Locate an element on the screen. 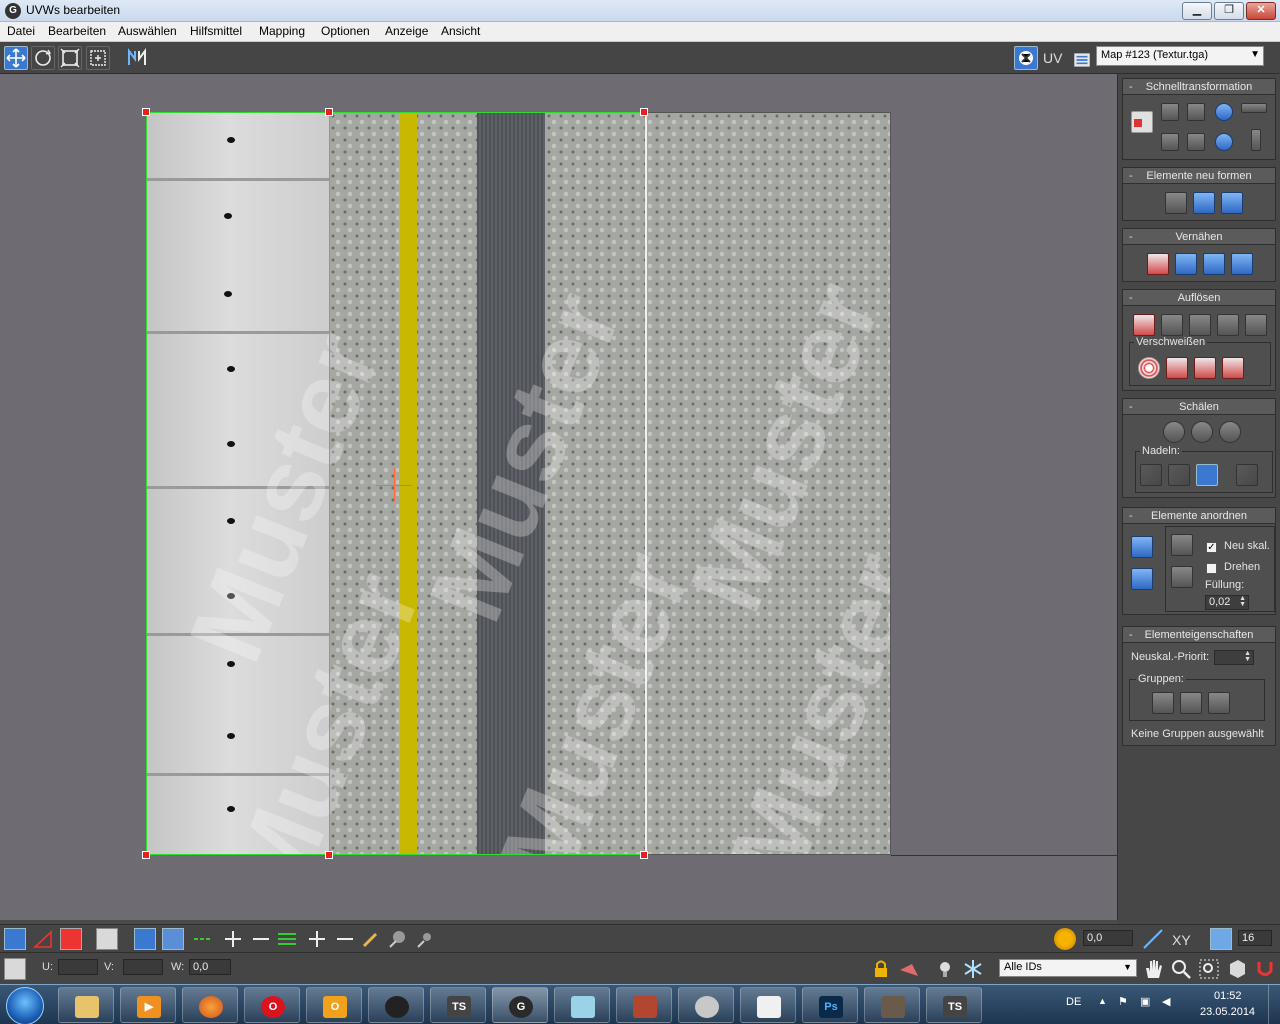  taskbar-opera: O is located at coordinates (272, 1005).